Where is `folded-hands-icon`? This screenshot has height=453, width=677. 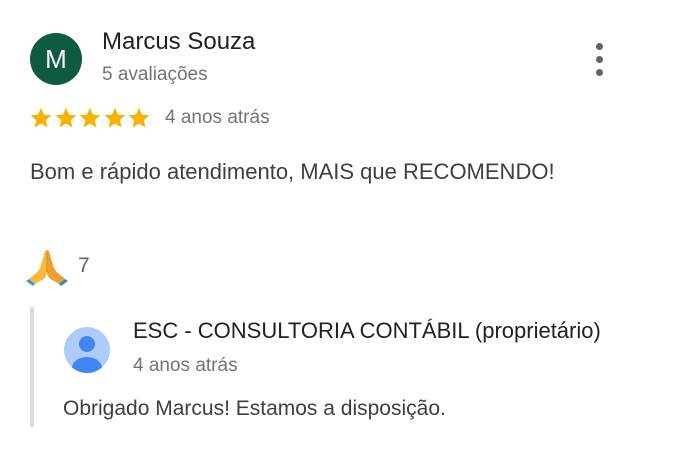 folded-hands-icon is located at coordinates (47, 268).